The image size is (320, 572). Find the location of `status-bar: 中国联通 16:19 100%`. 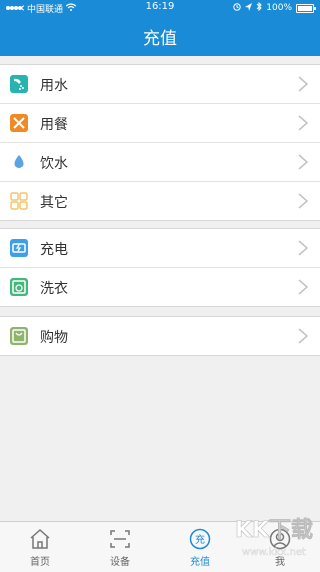

status-bar: 中国联通 16:19 100% is located at coordinates (160, 7).